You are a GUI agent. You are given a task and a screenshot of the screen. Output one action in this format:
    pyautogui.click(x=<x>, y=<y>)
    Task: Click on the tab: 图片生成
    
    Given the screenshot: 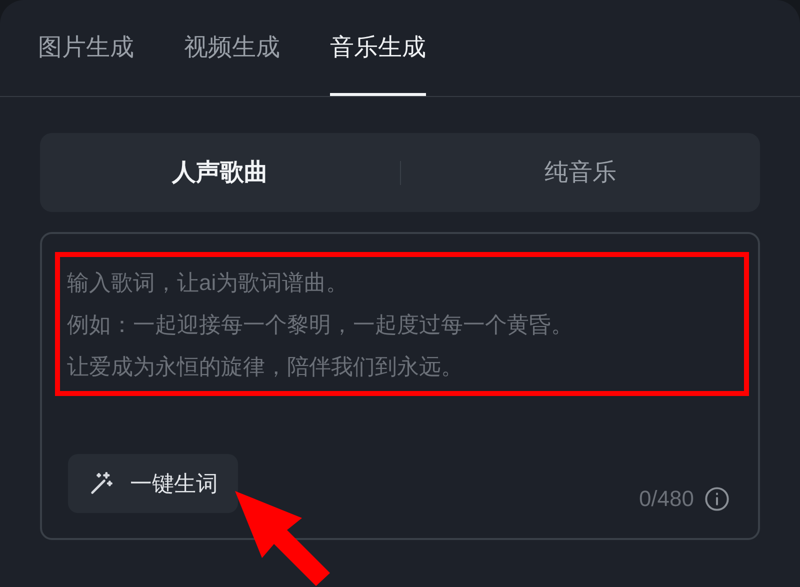 What is the action you would take?
    pyautogui.click(x=86, y=48)
    